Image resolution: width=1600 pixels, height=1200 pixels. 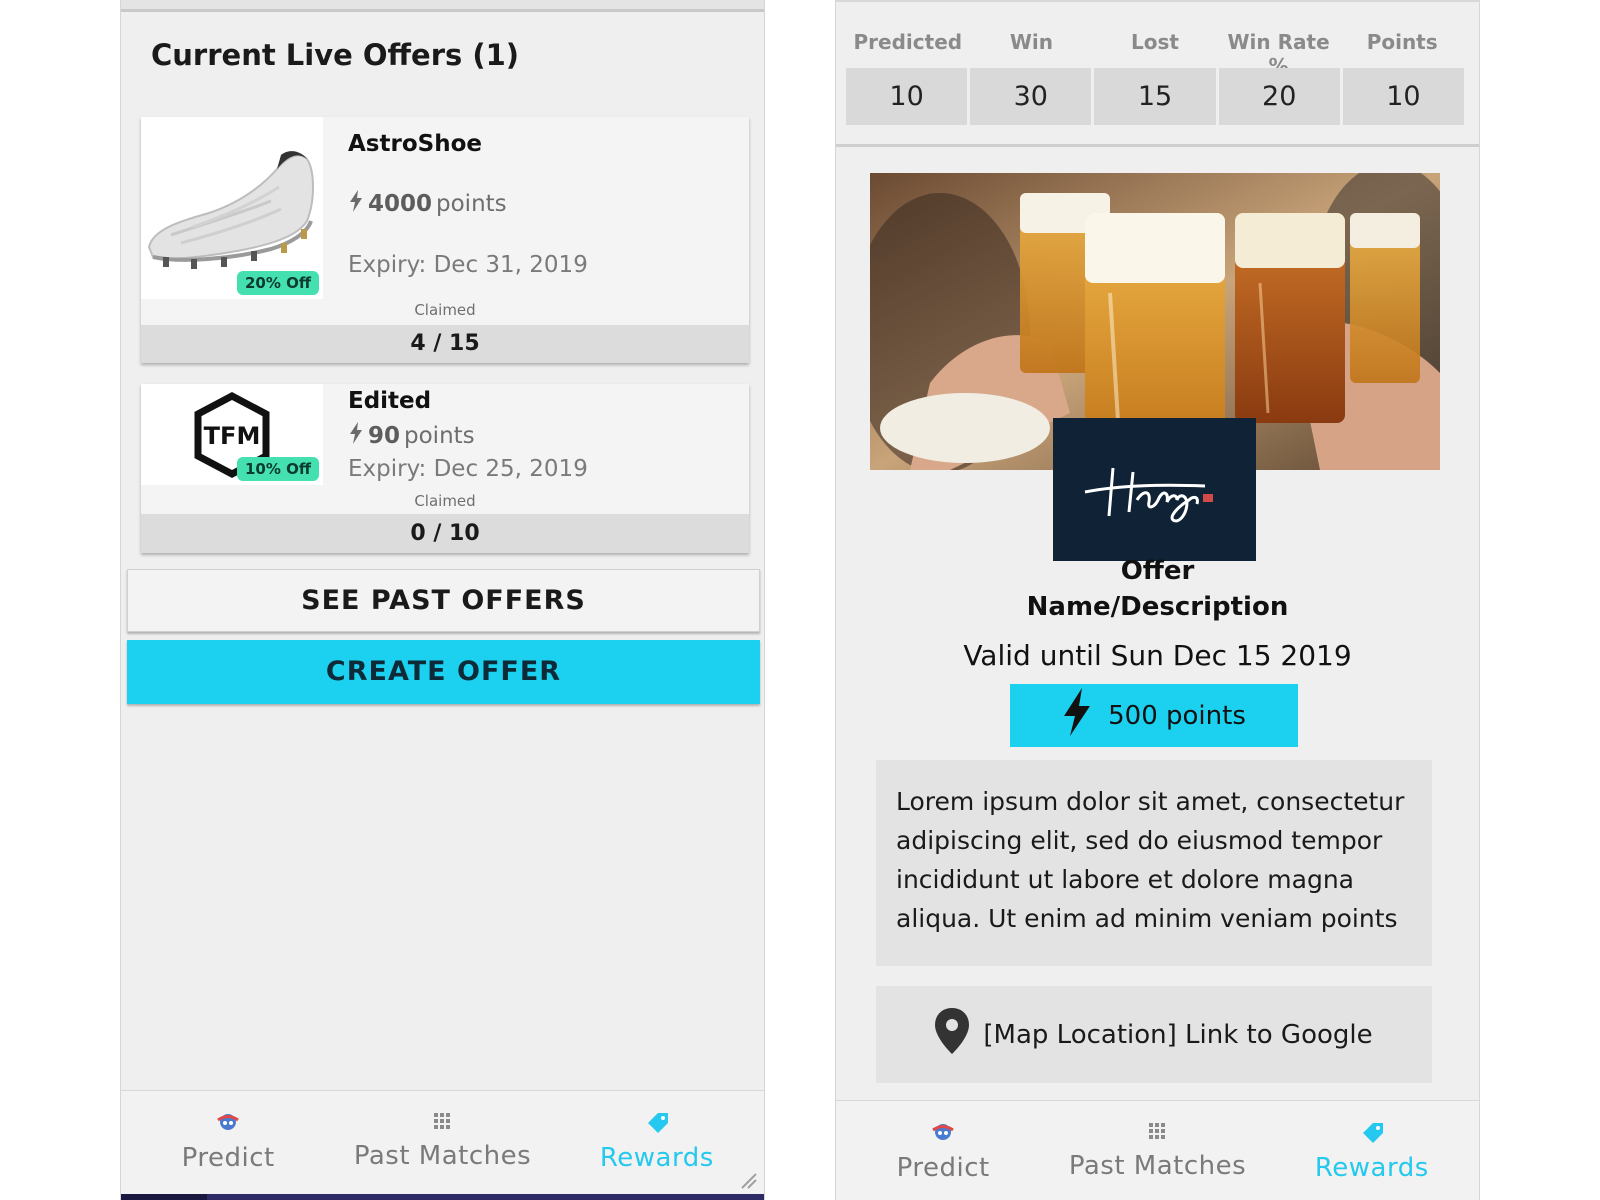 What do you see at coordinates (1148, 494) in the screenshot?
I see `harrys-logo` at bounding box center [1148, 494].